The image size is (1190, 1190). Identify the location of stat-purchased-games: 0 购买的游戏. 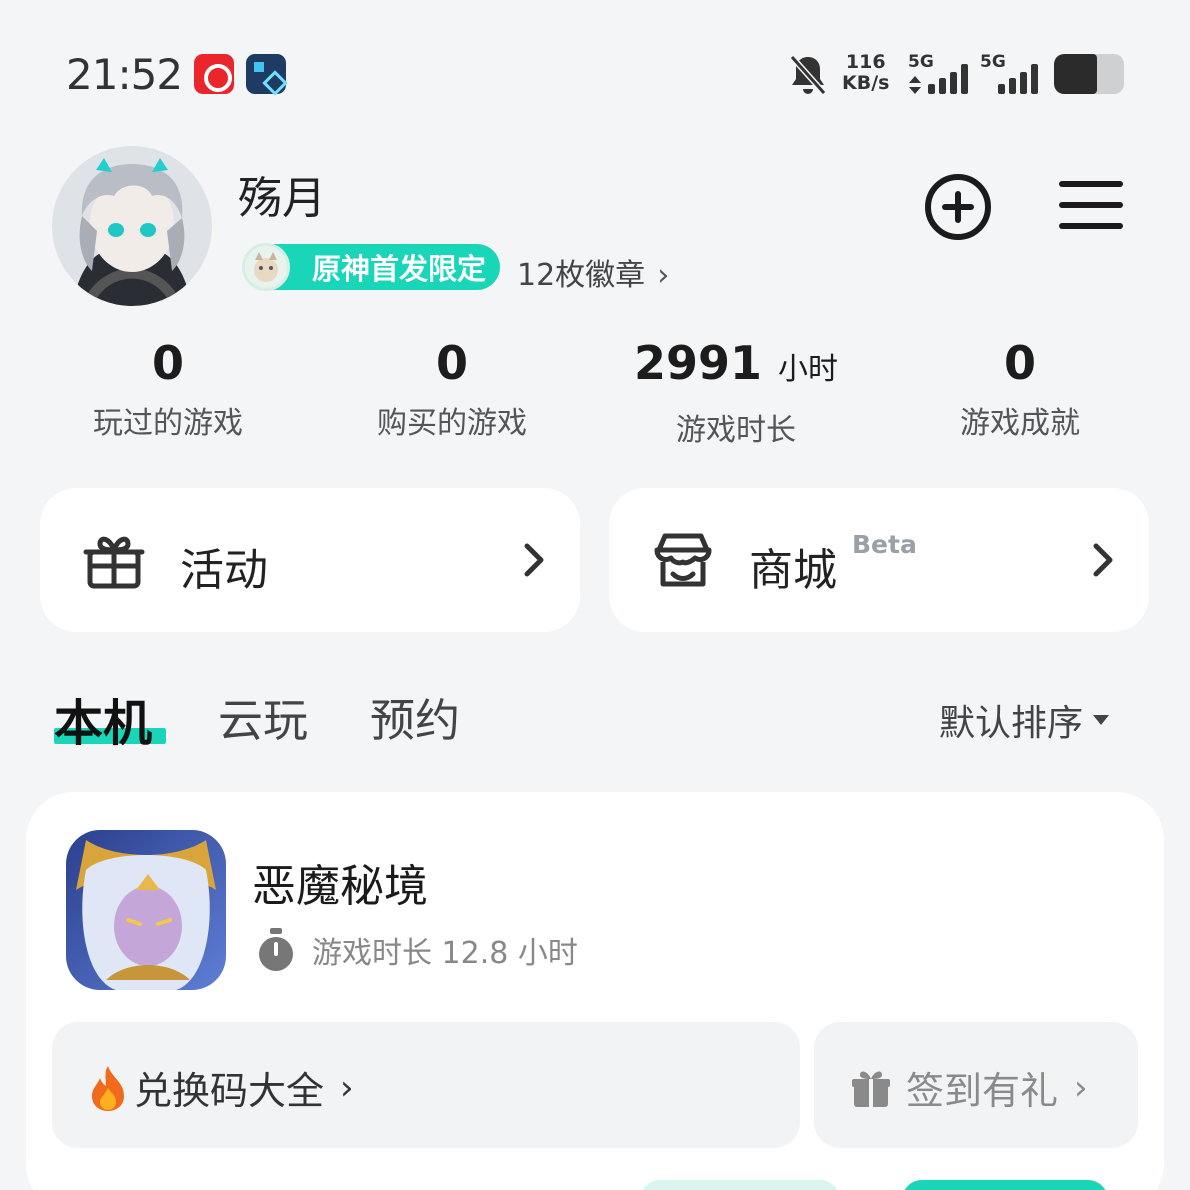
(452, 388).